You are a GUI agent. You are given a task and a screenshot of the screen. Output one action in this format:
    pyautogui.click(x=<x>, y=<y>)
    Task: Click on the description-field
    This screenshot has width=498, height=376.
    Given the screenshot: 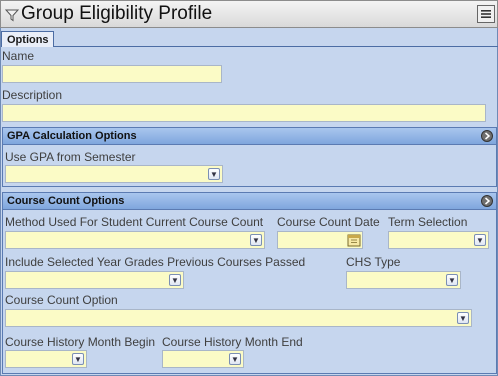 What is the action you would take?
    pyautogui.click(x=244, y=113)
    